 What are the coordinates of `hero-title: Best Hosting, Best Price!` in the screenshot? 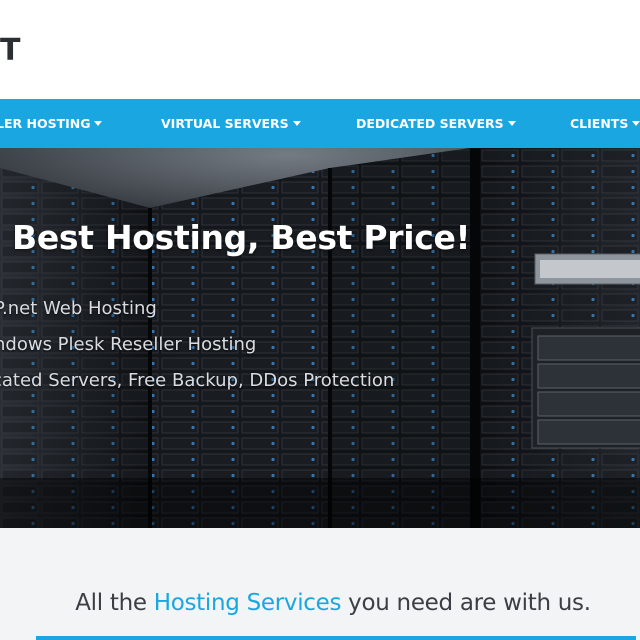 It's located at (241, 237).